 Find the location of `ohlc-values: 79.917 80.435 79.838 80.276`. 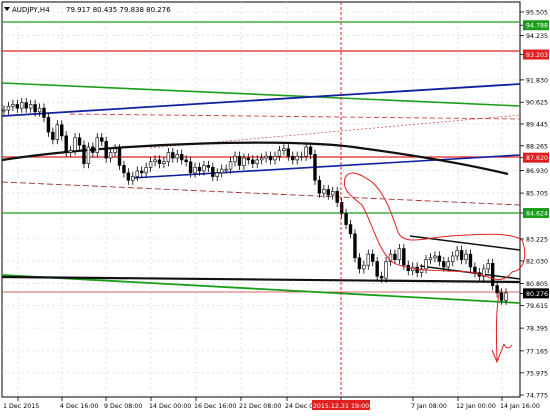

ohlc-values: 79.917 80.435 79.838 80.276 is located at coordinates (118, 10).